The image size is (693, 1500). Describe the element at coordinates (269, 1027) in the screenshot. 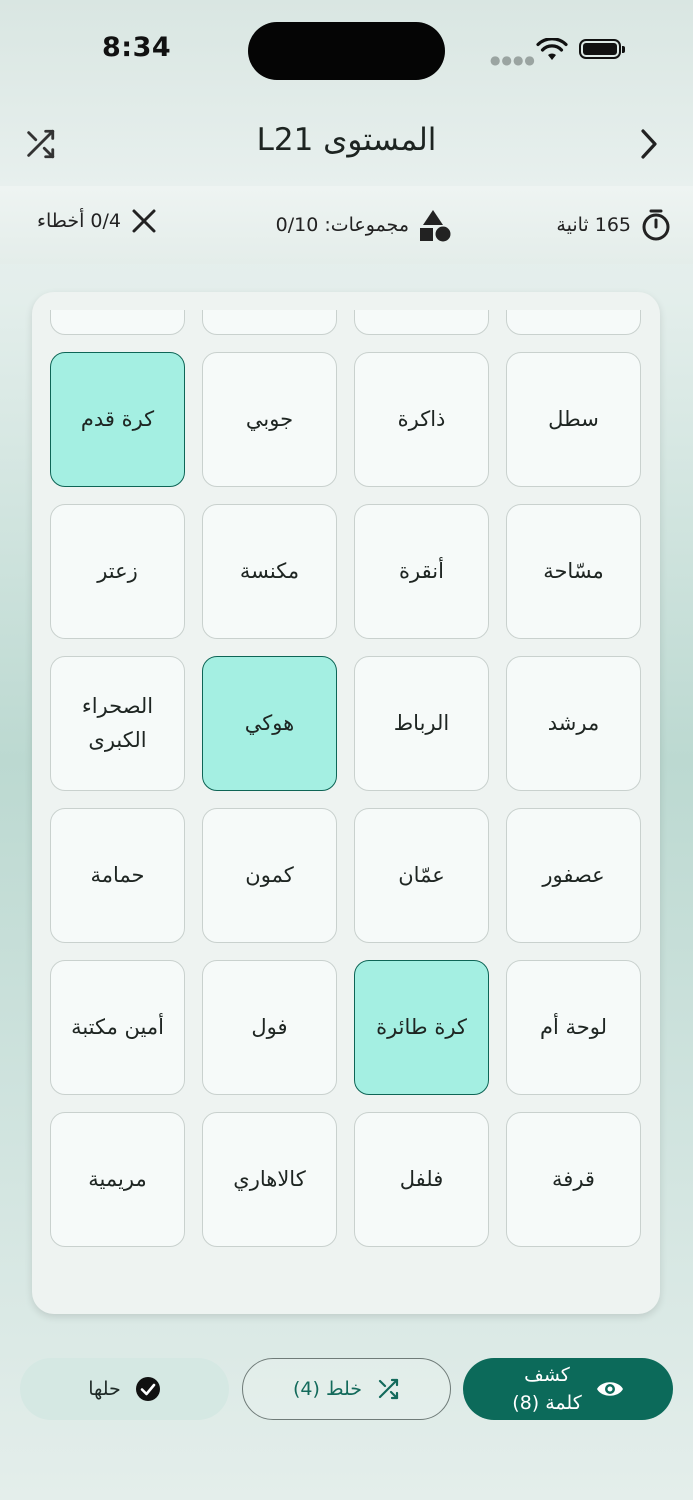

I see `word-tile: فول` at that location.